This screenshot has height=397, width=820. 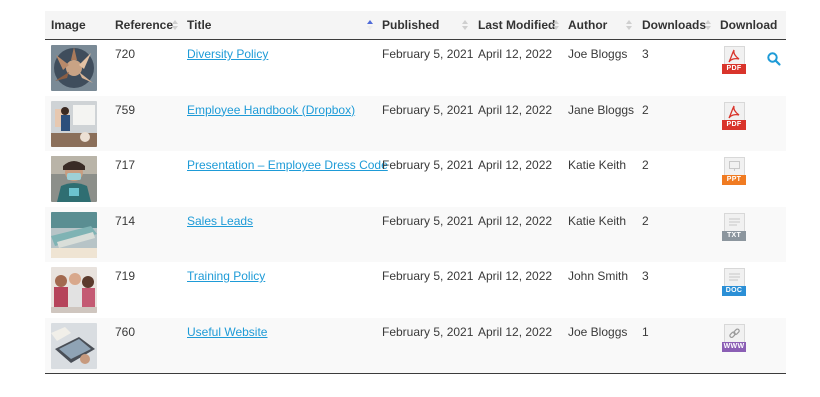 I want to click on txt-file-icon: TXT, so click(x=735, y=229).